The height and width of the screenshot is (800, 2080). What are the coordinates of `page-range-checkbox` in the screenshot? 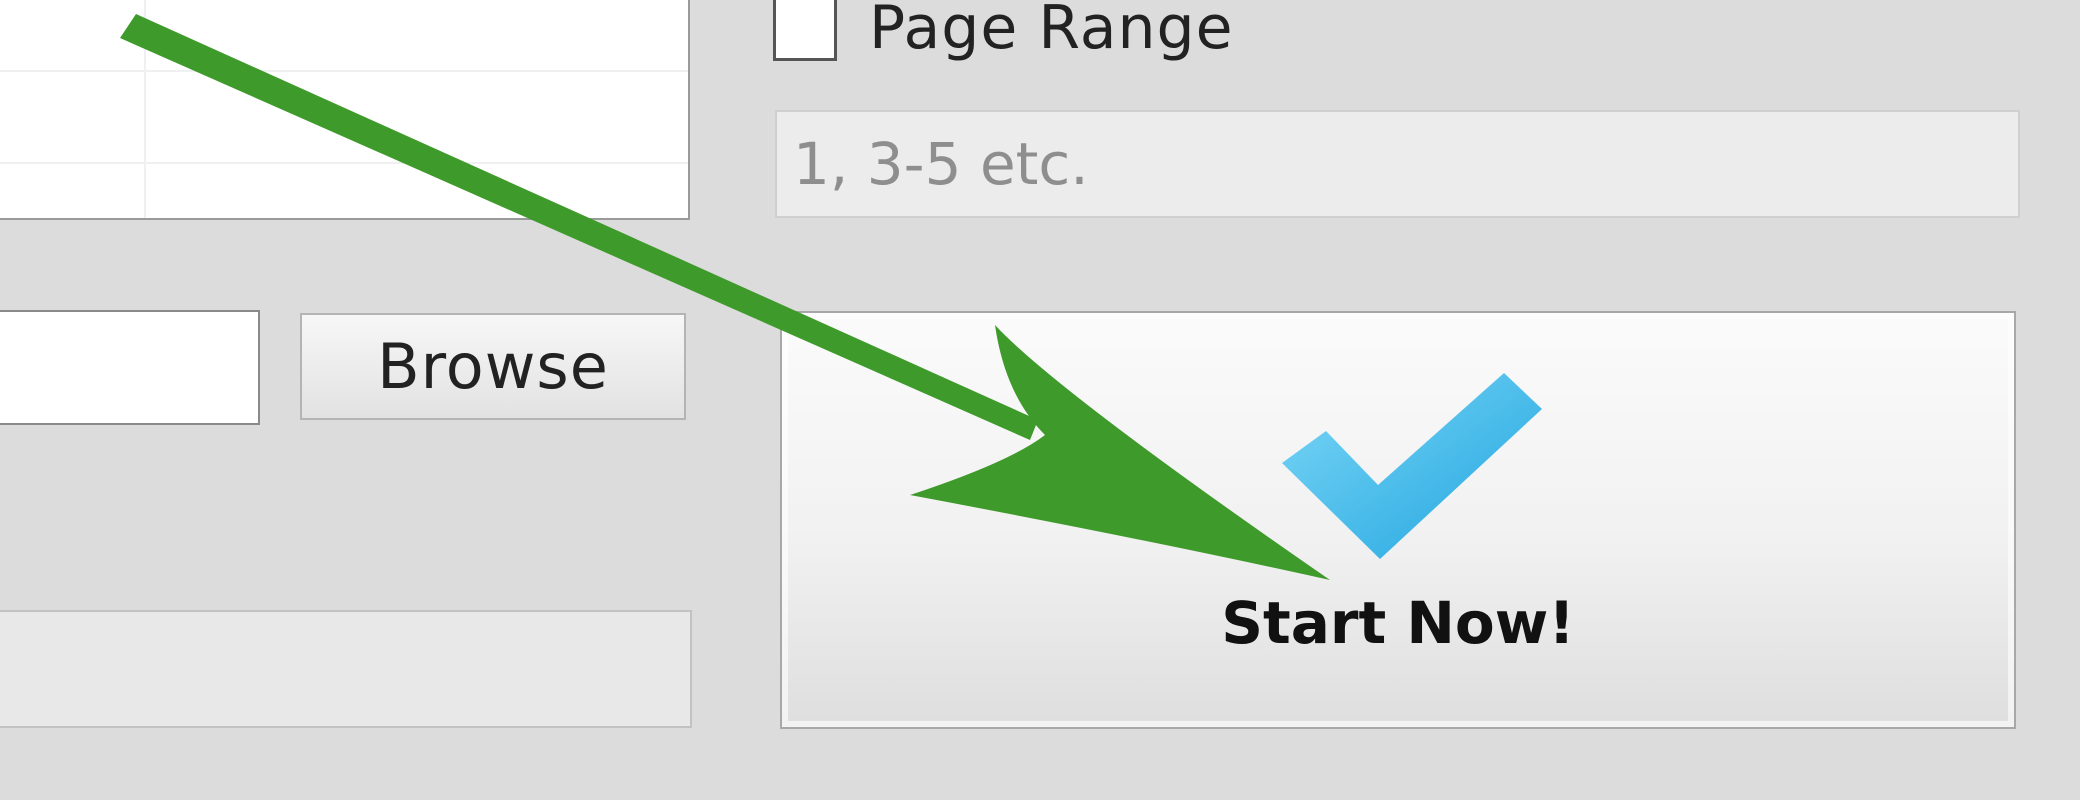 It's located at (805, 30).